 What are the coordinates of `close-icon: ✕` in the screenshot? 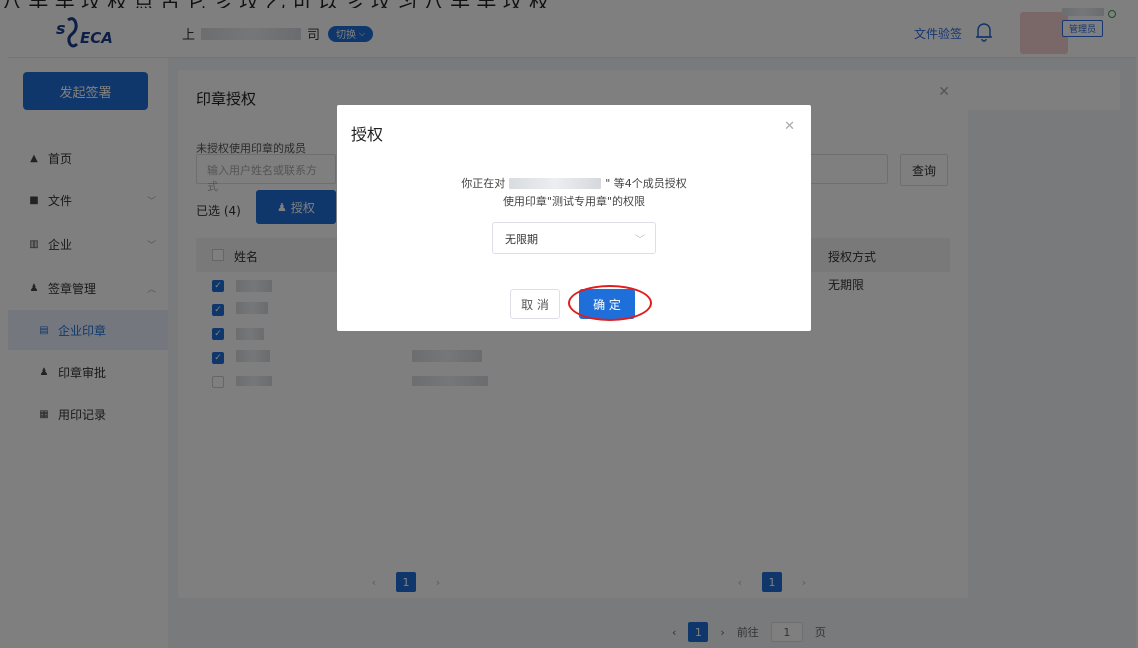 It's located at (789, 126).